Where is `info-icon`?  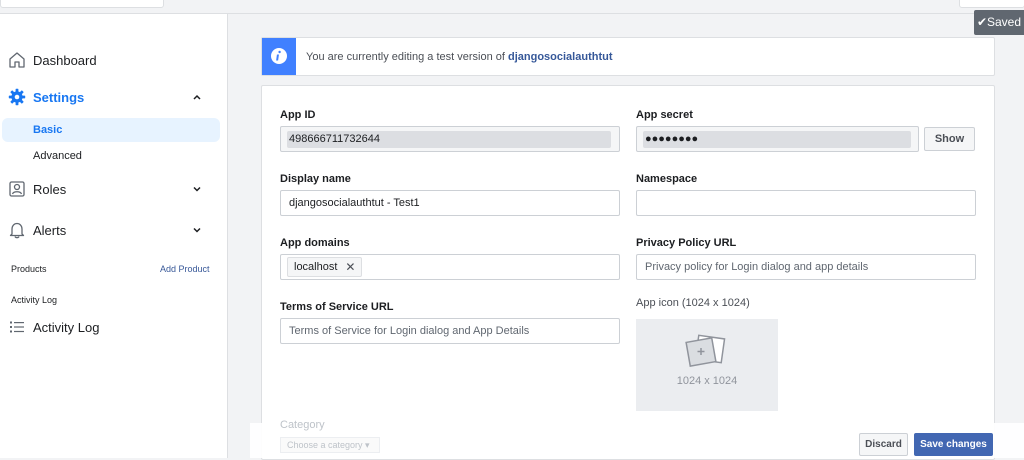 info-icon is located at coordinates (279, 56).